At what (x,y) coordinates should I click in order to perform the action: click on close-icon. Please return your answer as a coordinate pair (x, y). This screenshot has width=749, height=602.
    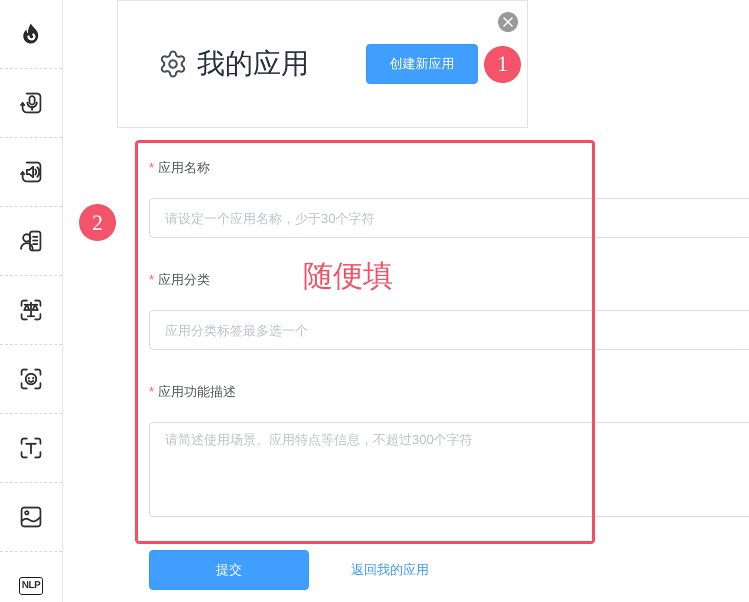
    Looking at the image, I should click on (508, 22).